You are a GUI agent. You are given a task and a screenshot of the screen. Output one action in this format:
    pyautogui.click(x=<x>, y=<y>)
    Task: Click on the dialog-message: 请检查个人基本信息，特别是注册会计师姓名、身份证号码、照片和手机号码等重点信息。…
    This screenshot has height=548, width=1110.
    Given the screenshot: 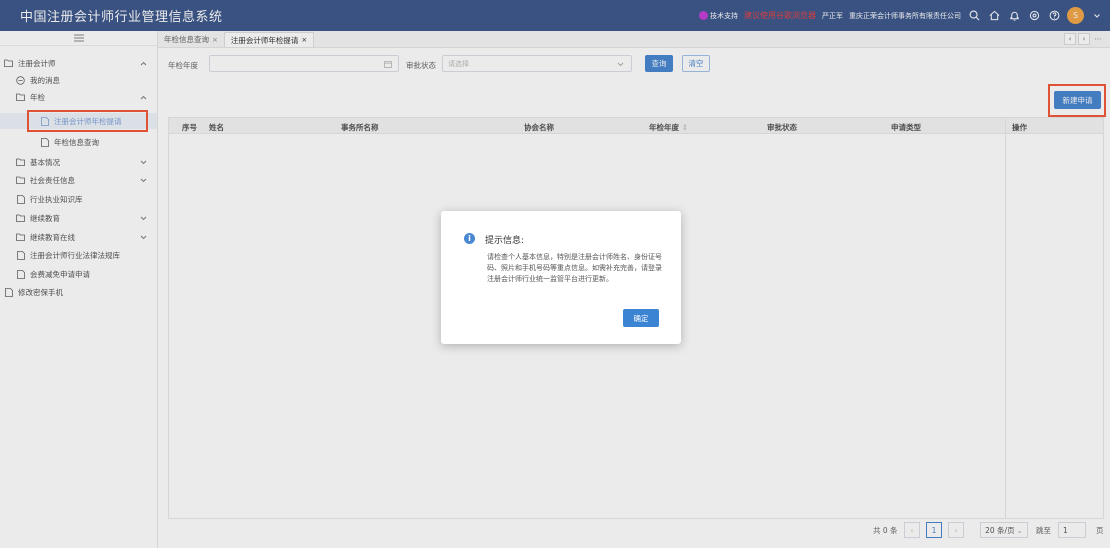 What is the action you would take?
    pyautogui.click(x=574, y=268)
    